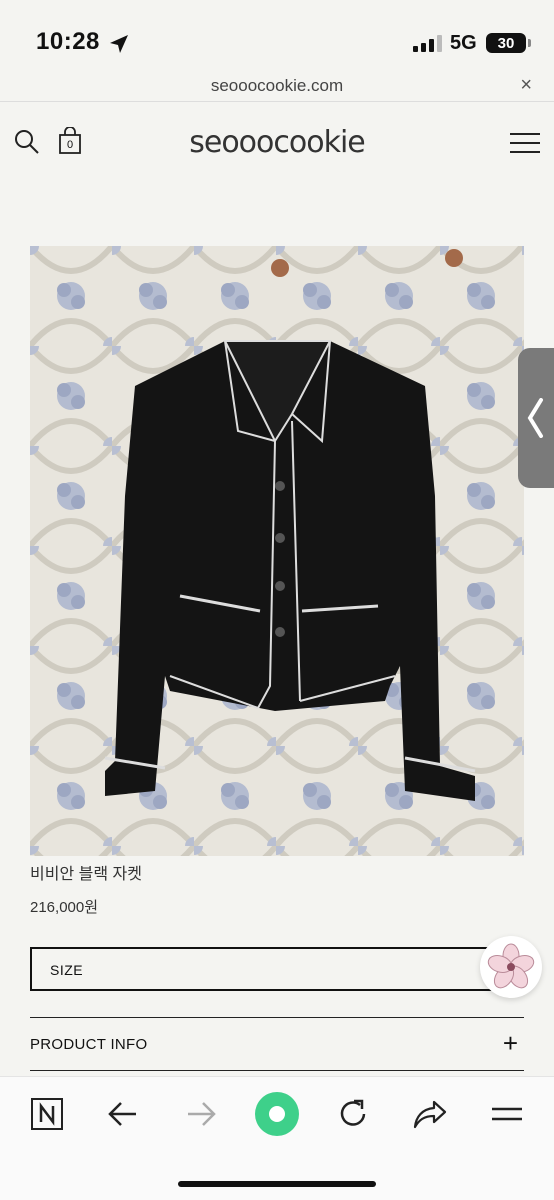 The width and height of the screenshot is (554, 1200). I want to click on product-name: 비비안 블랙 자켓, so click(86, 874).